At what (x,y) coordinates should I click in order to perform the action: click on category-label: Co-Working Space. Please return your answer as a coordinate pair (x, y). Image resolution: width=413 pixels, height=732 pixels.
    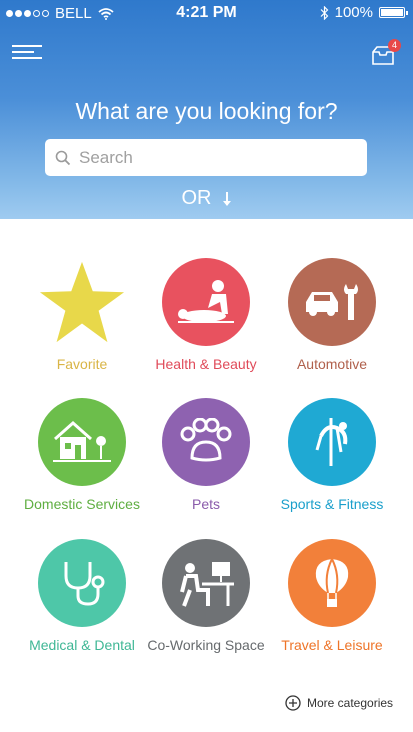
    Looking at the image, I should click on (206, 645).